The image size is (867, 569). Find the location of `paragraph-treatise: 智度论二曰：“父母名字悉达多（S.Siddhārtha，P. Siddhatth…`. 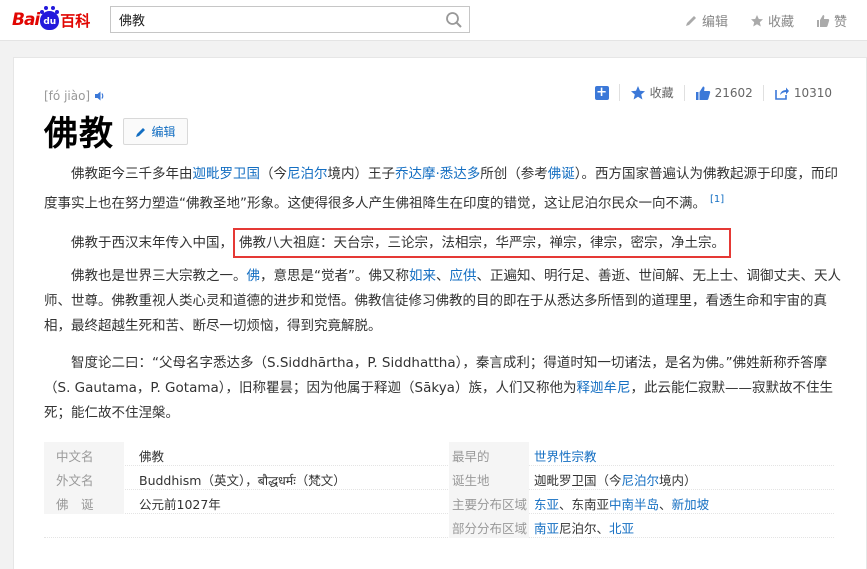

paragraph-treatise: 智度论二曰：“父母名字悉达多（S.Siddhārtha，P. Siddhatth… is located at coordinates (444, 388).